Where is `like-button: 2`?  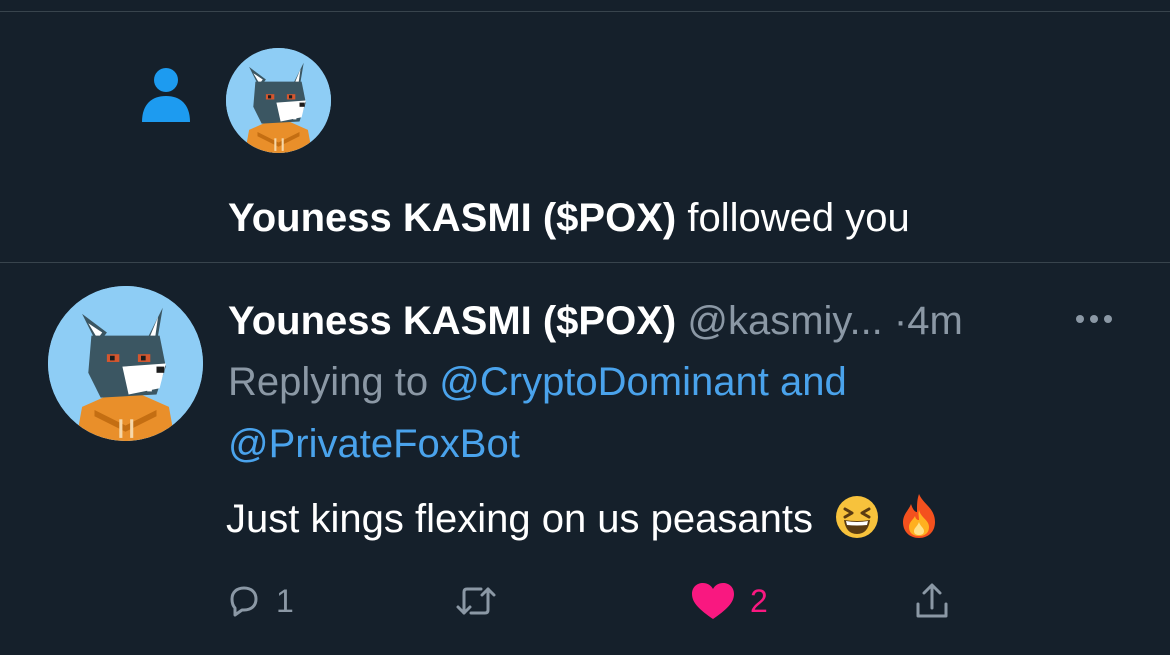 like-button: 2 is located at coordinates (729, 601).